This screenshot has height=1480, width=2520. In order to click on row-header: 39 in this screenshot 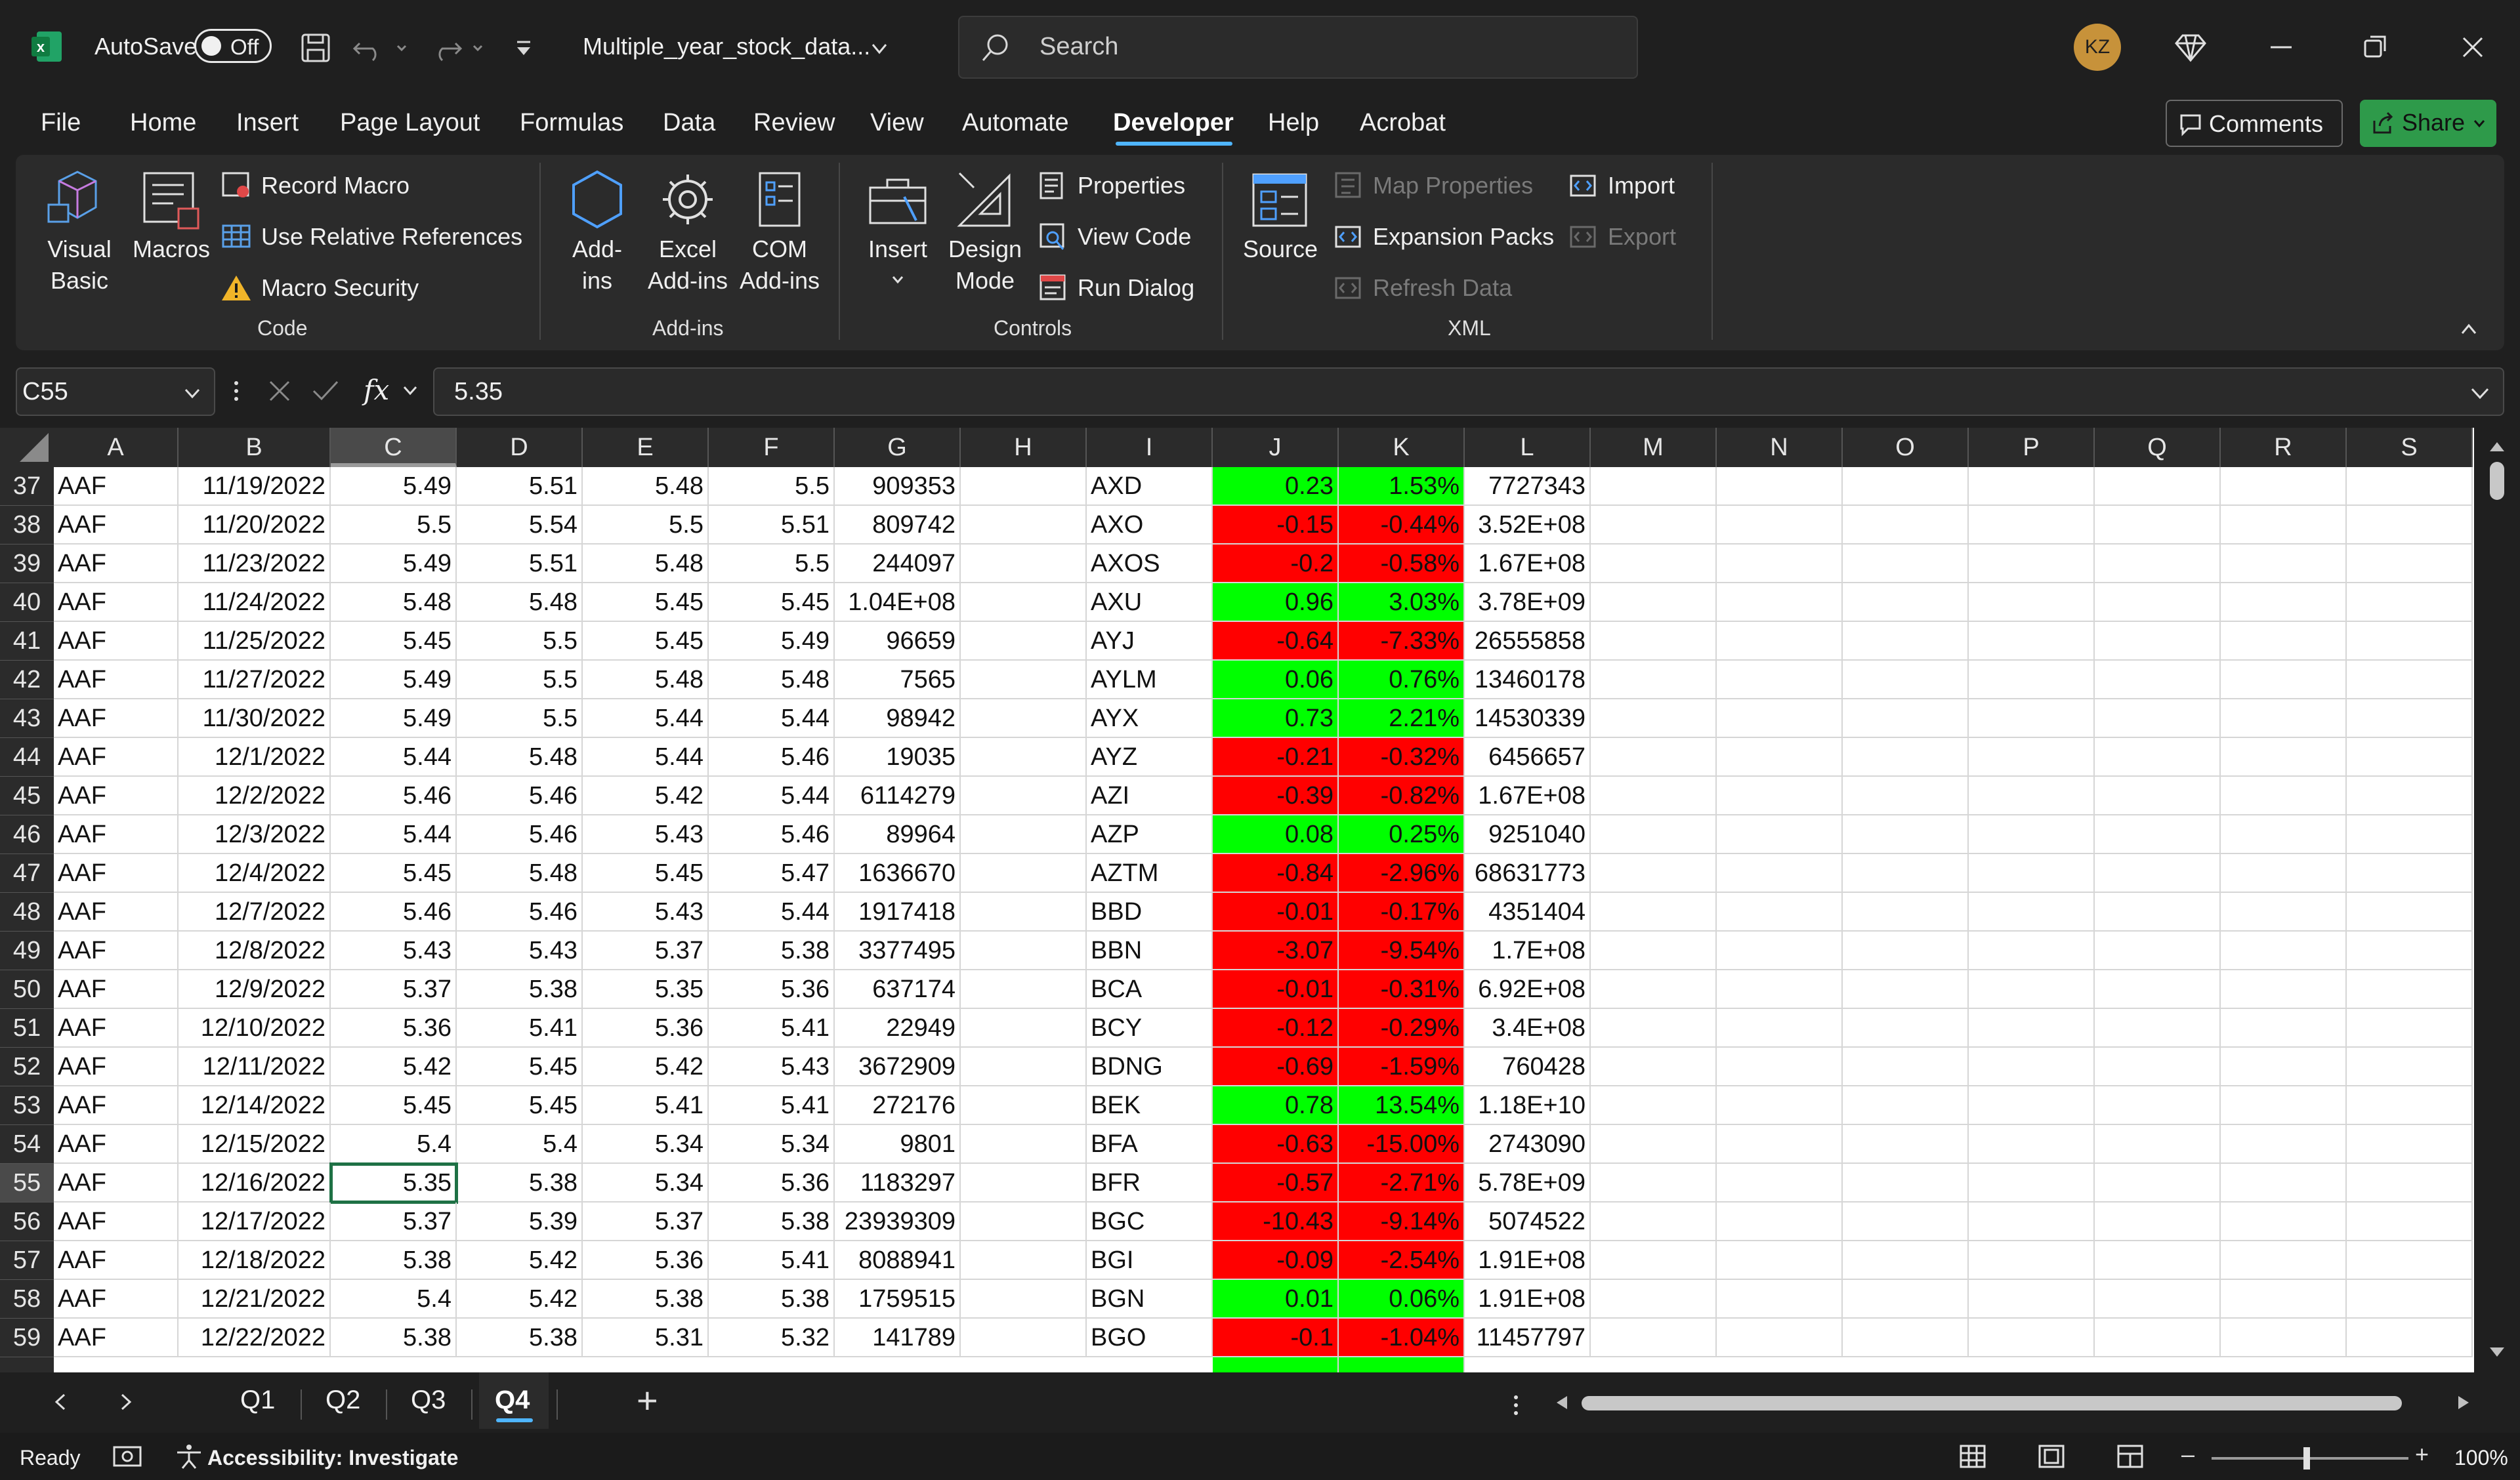, I will do `click(27, 564)`.